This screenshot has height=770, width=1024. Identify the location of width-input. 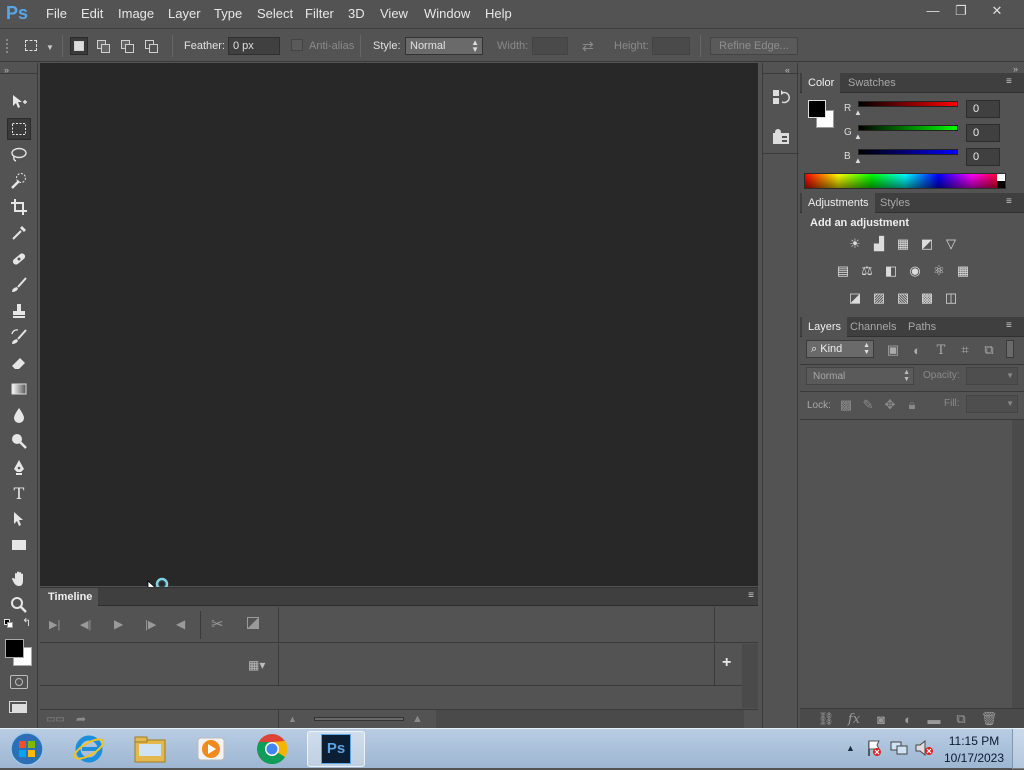
(550, 46).